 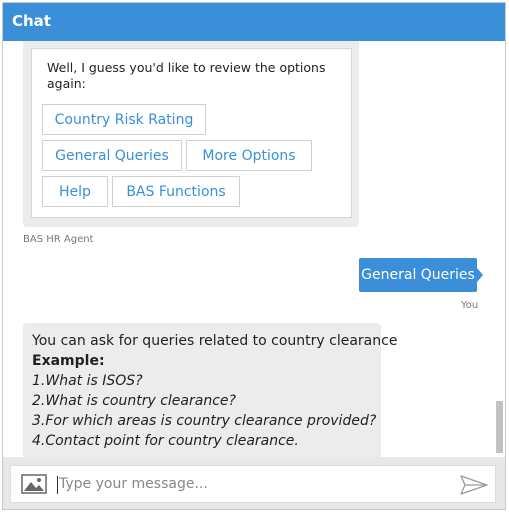 I want to click on chat-header: Chat, so click(x=254, y=22).